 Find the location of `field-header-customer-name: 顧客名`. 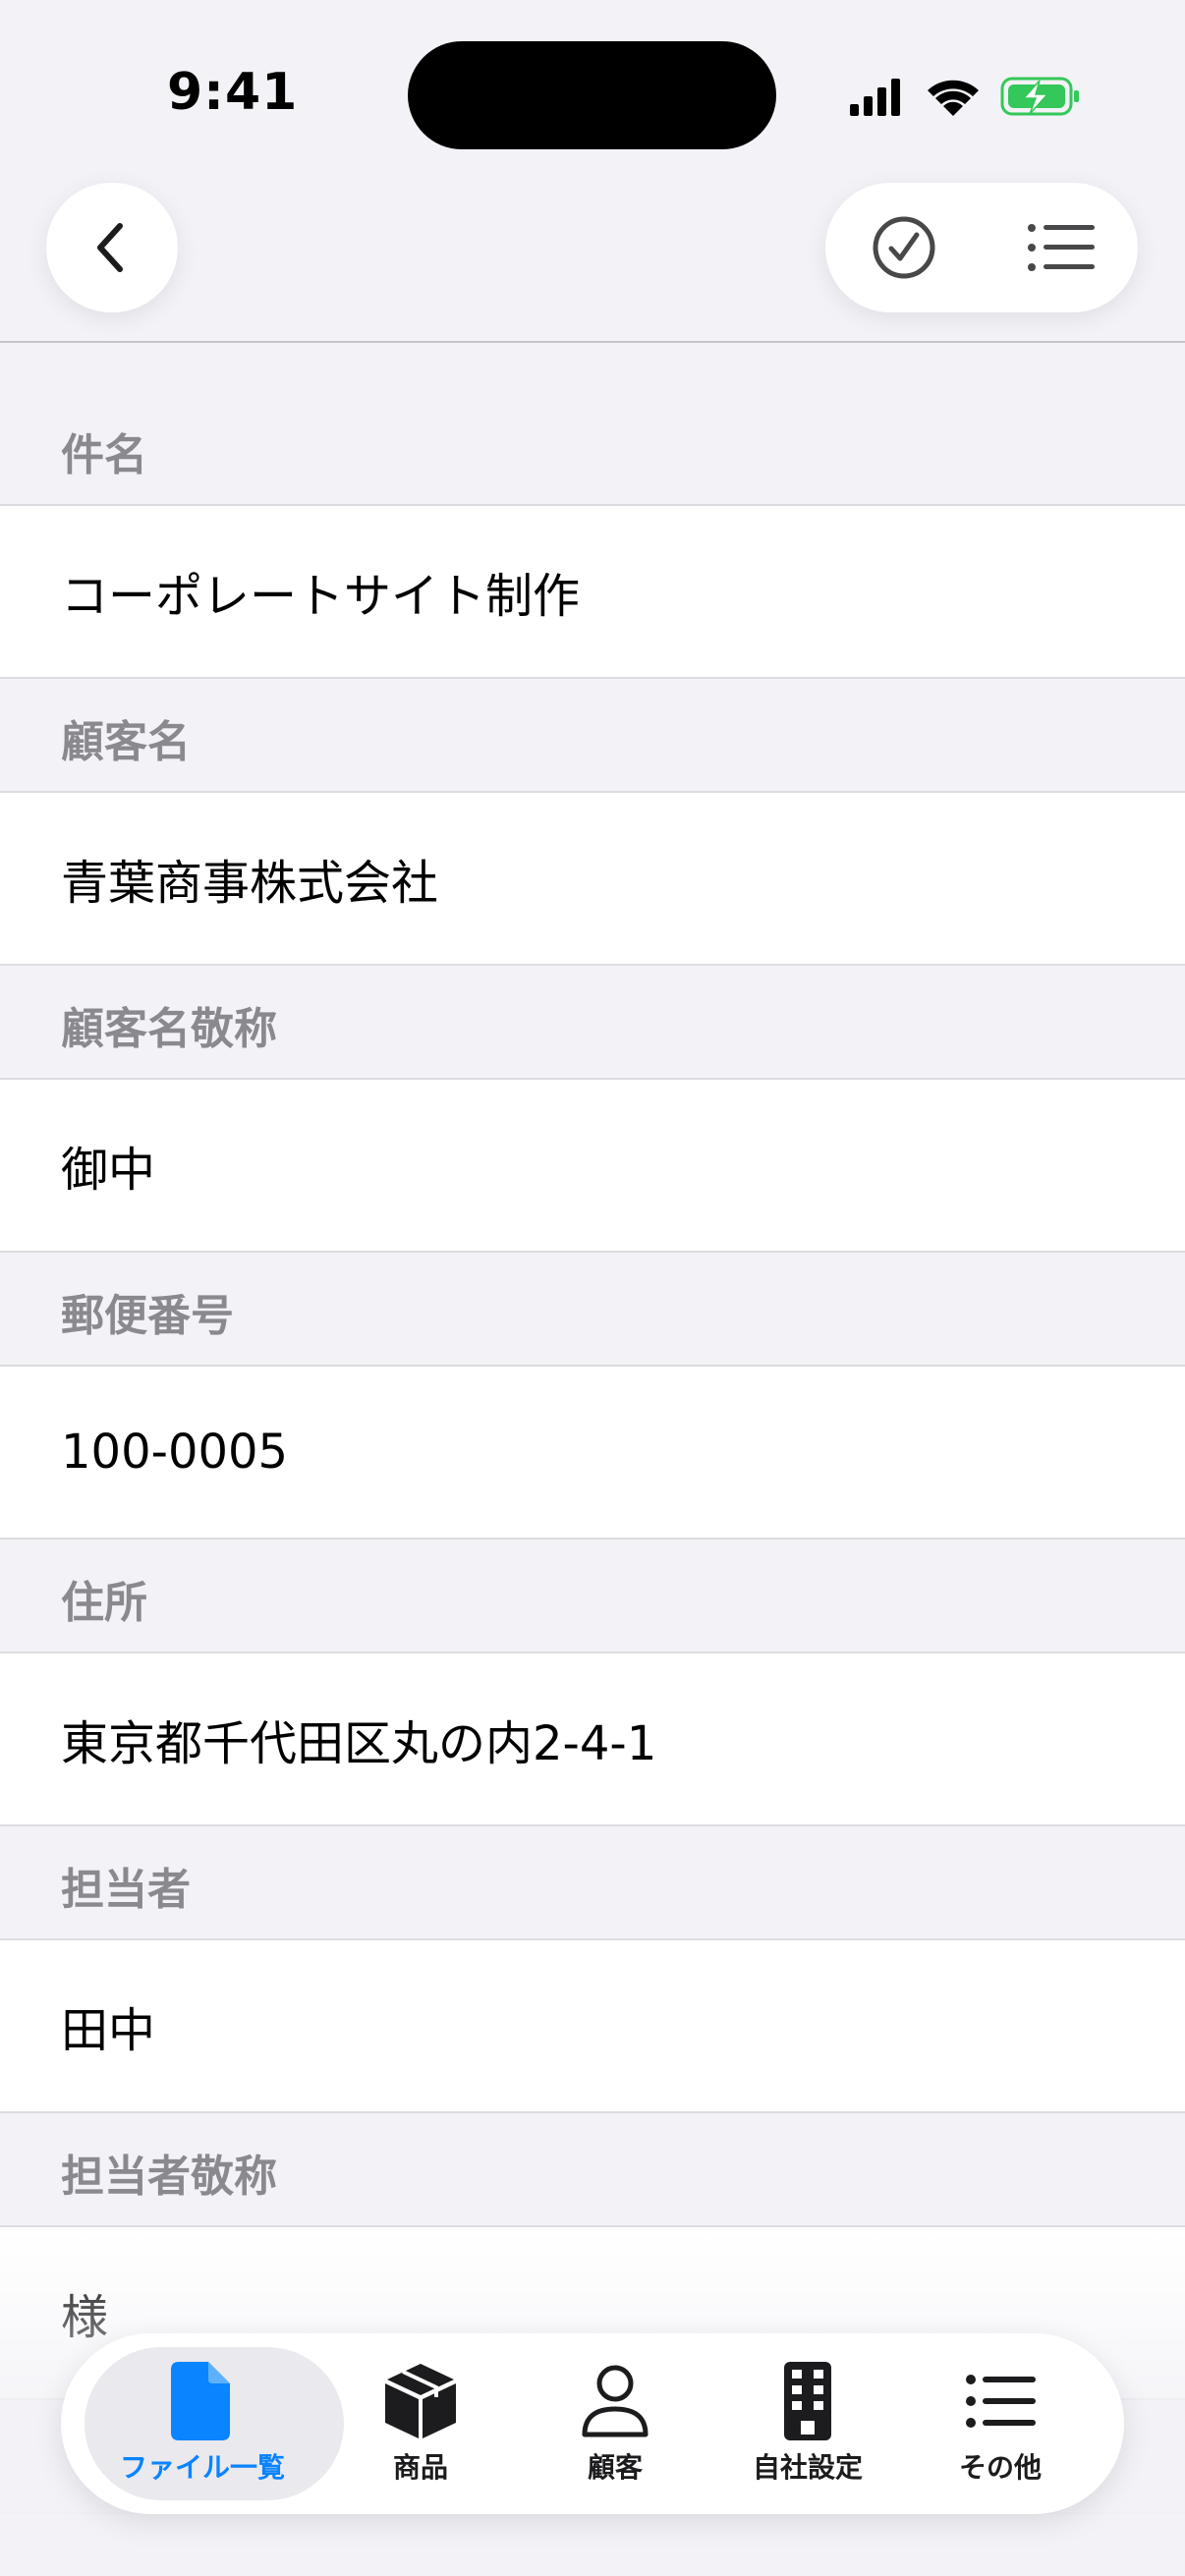

field-header-customer-name: 顧客名 is located at coordinates (592, 736).